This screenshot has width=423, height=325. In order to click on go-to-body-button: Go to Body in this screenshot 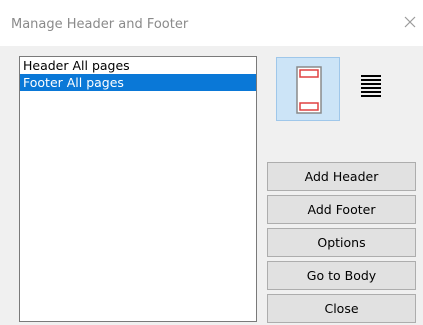, I will do `click(341, 275)`.